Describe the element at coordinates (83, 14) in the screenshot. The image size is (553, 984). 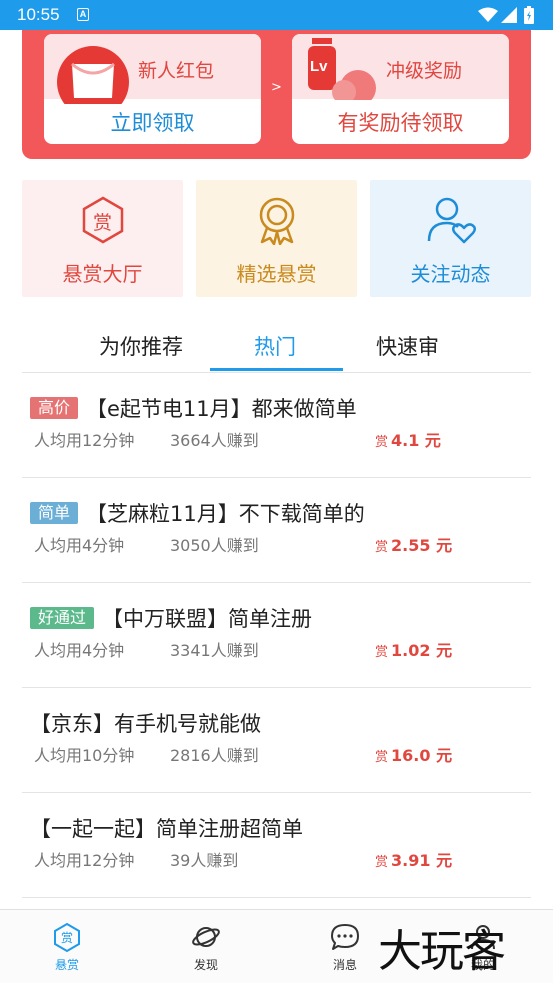
I see `sim-icon: A` at that location.